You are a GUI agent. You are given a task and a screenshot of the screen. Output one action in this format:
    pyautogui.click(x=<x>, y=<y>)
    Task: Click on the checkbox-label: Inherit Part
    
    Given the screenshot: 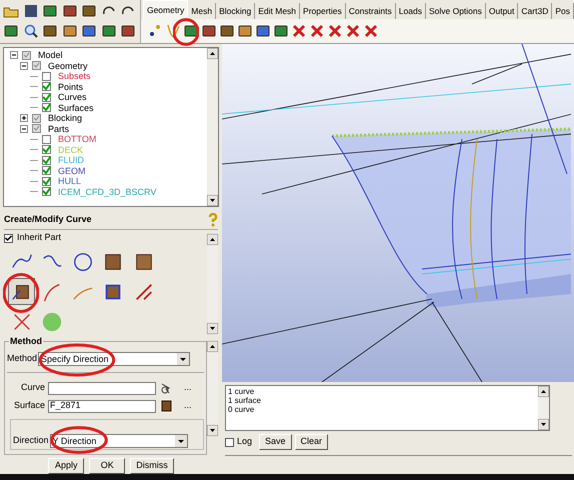 What is the action you would take?
    pyautogui.click(x=39, y=237)
    